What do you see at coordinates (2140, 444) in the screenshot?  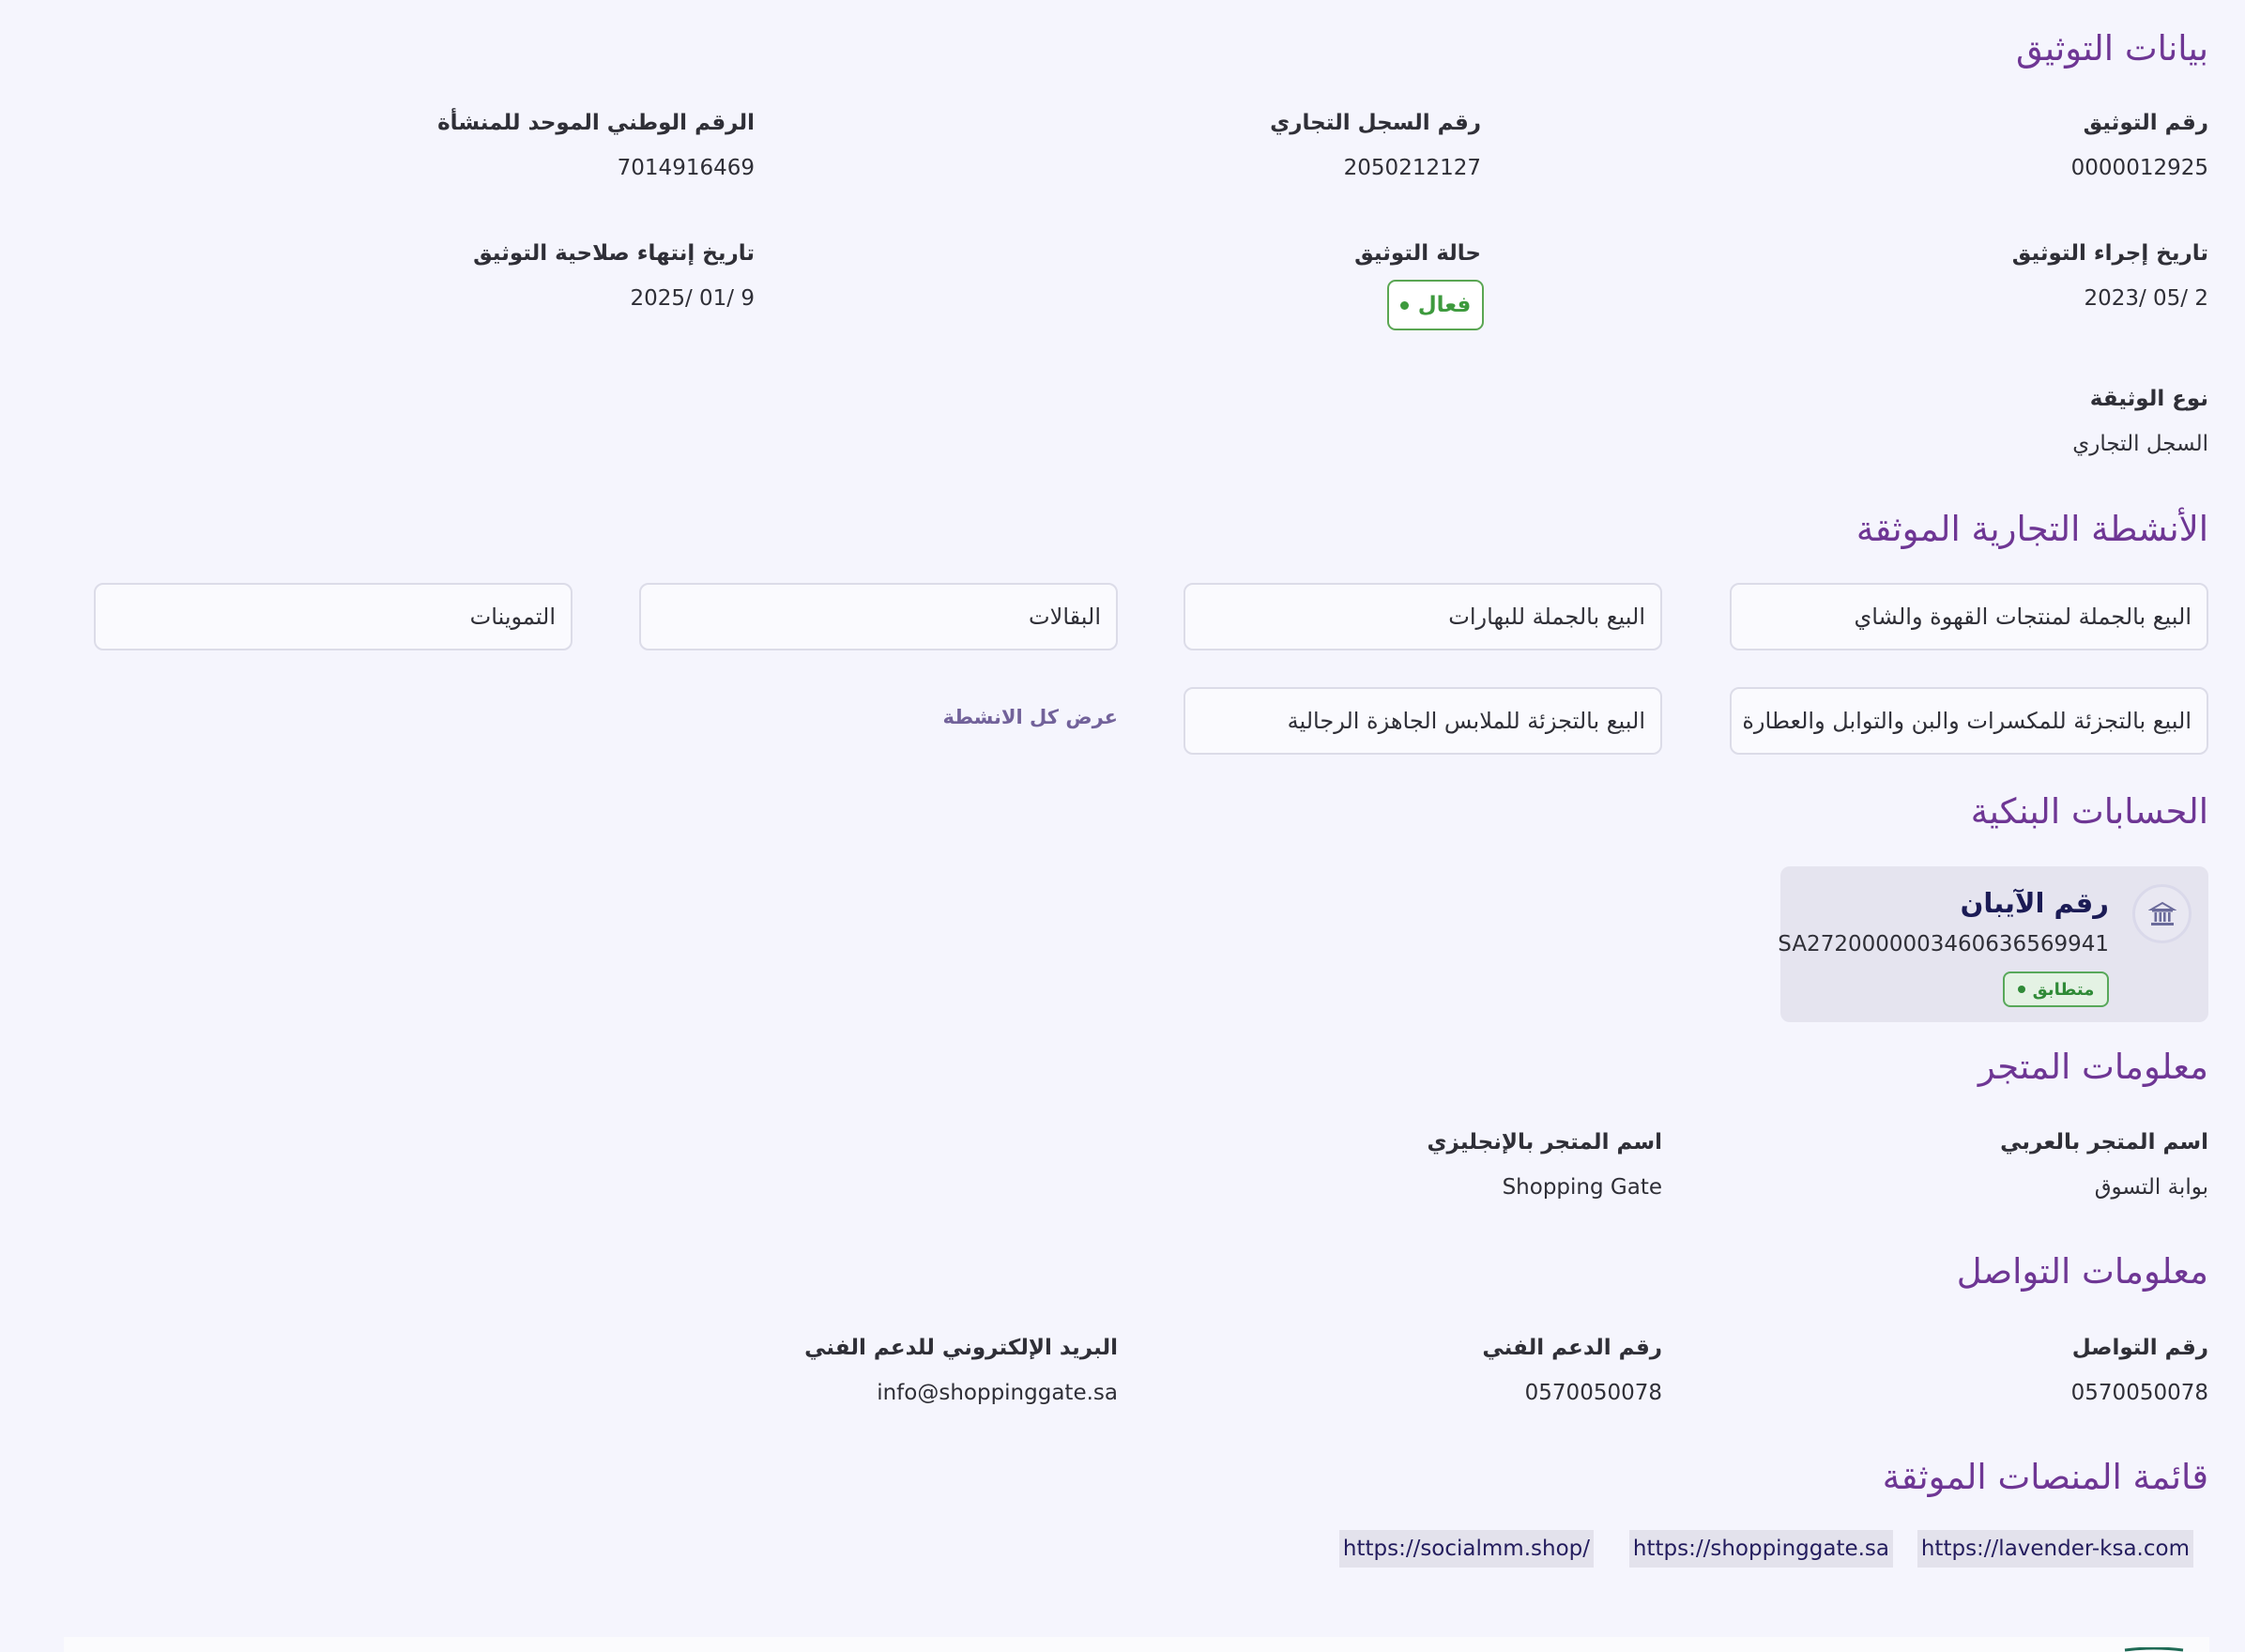 I see `document-type-value: السجل التجاري` at bounding box center [2140, 444].